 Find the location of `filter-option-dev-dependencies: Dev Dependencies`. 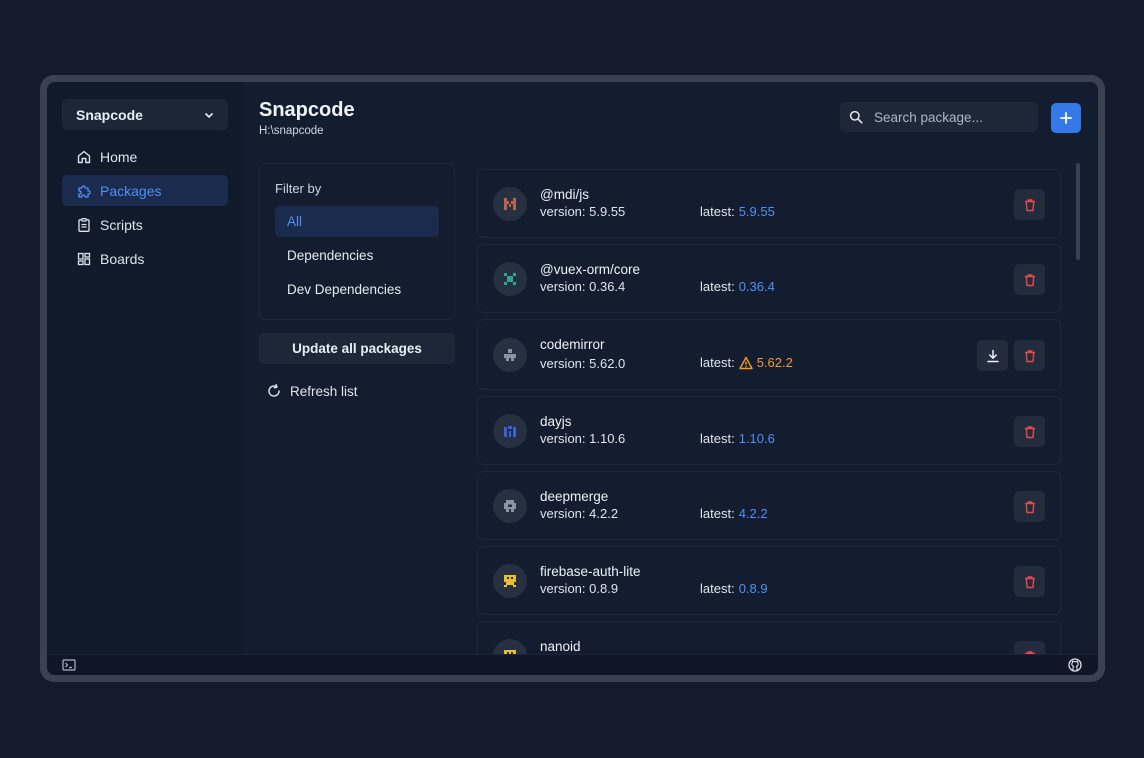

filter-option-dev-dependencies: Dev Dependencies is located at coordinates (357, 289).